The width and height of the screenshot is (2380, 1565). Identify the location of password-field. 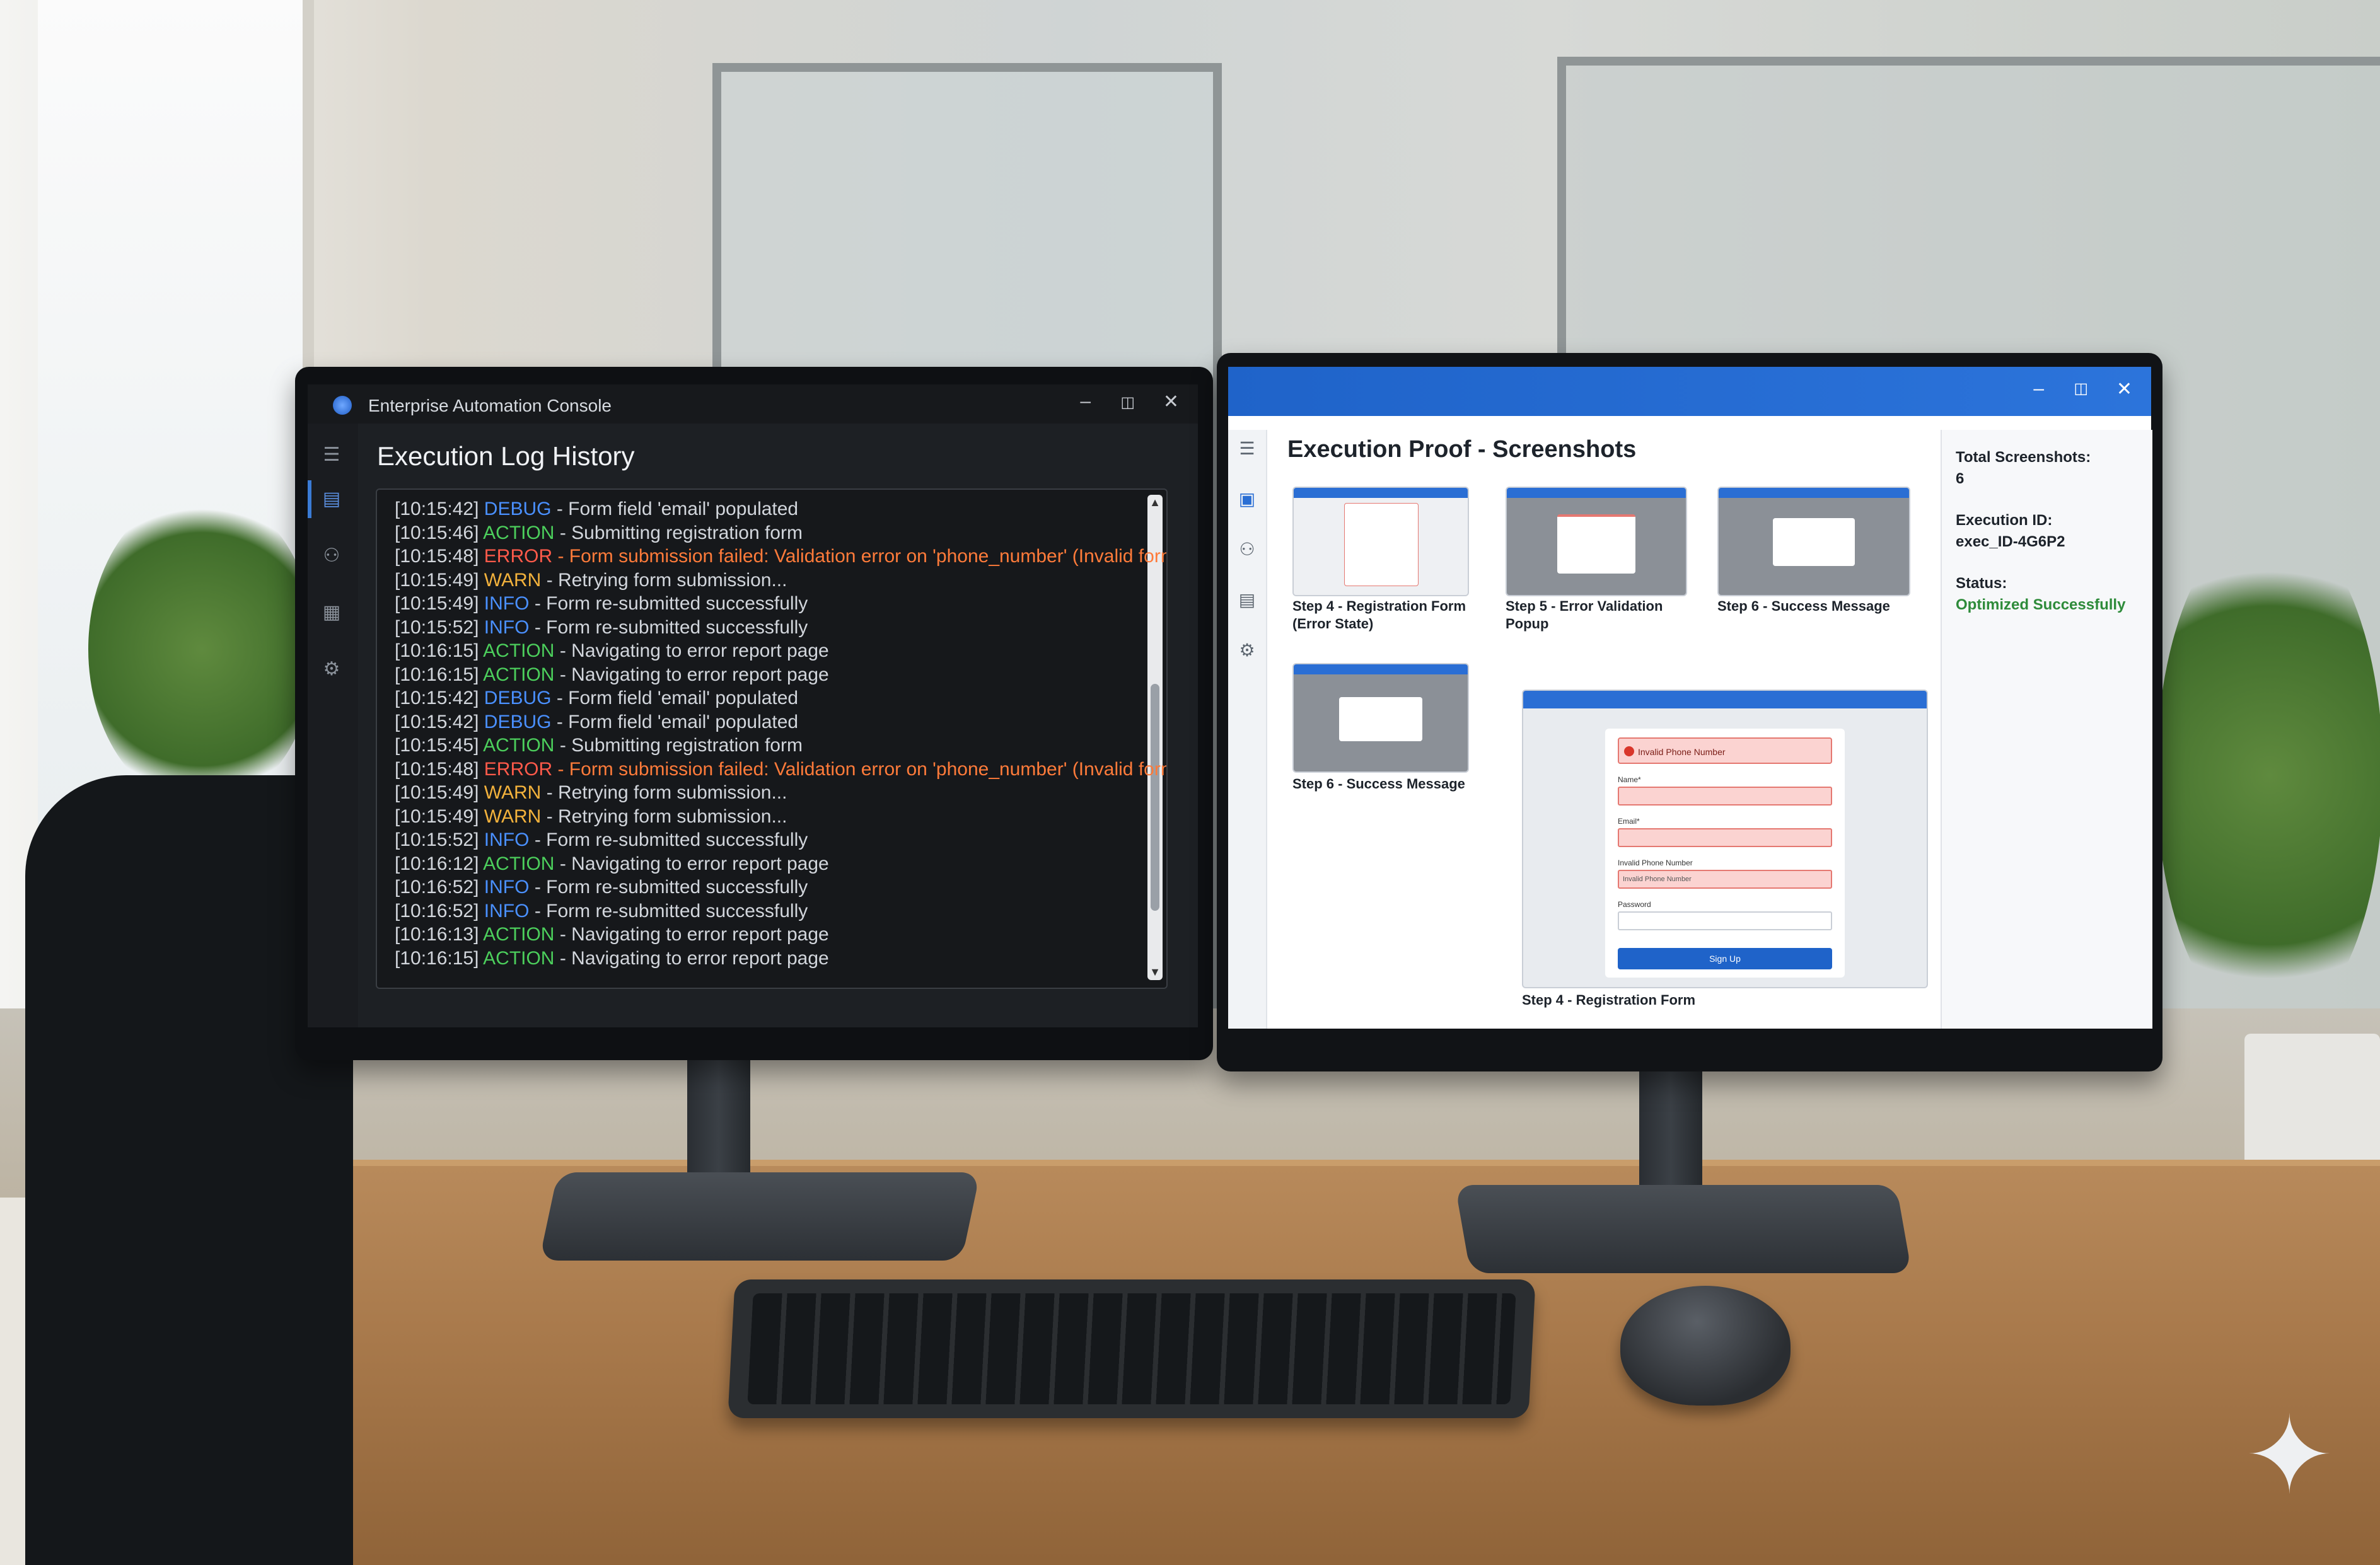
(1725, 920).